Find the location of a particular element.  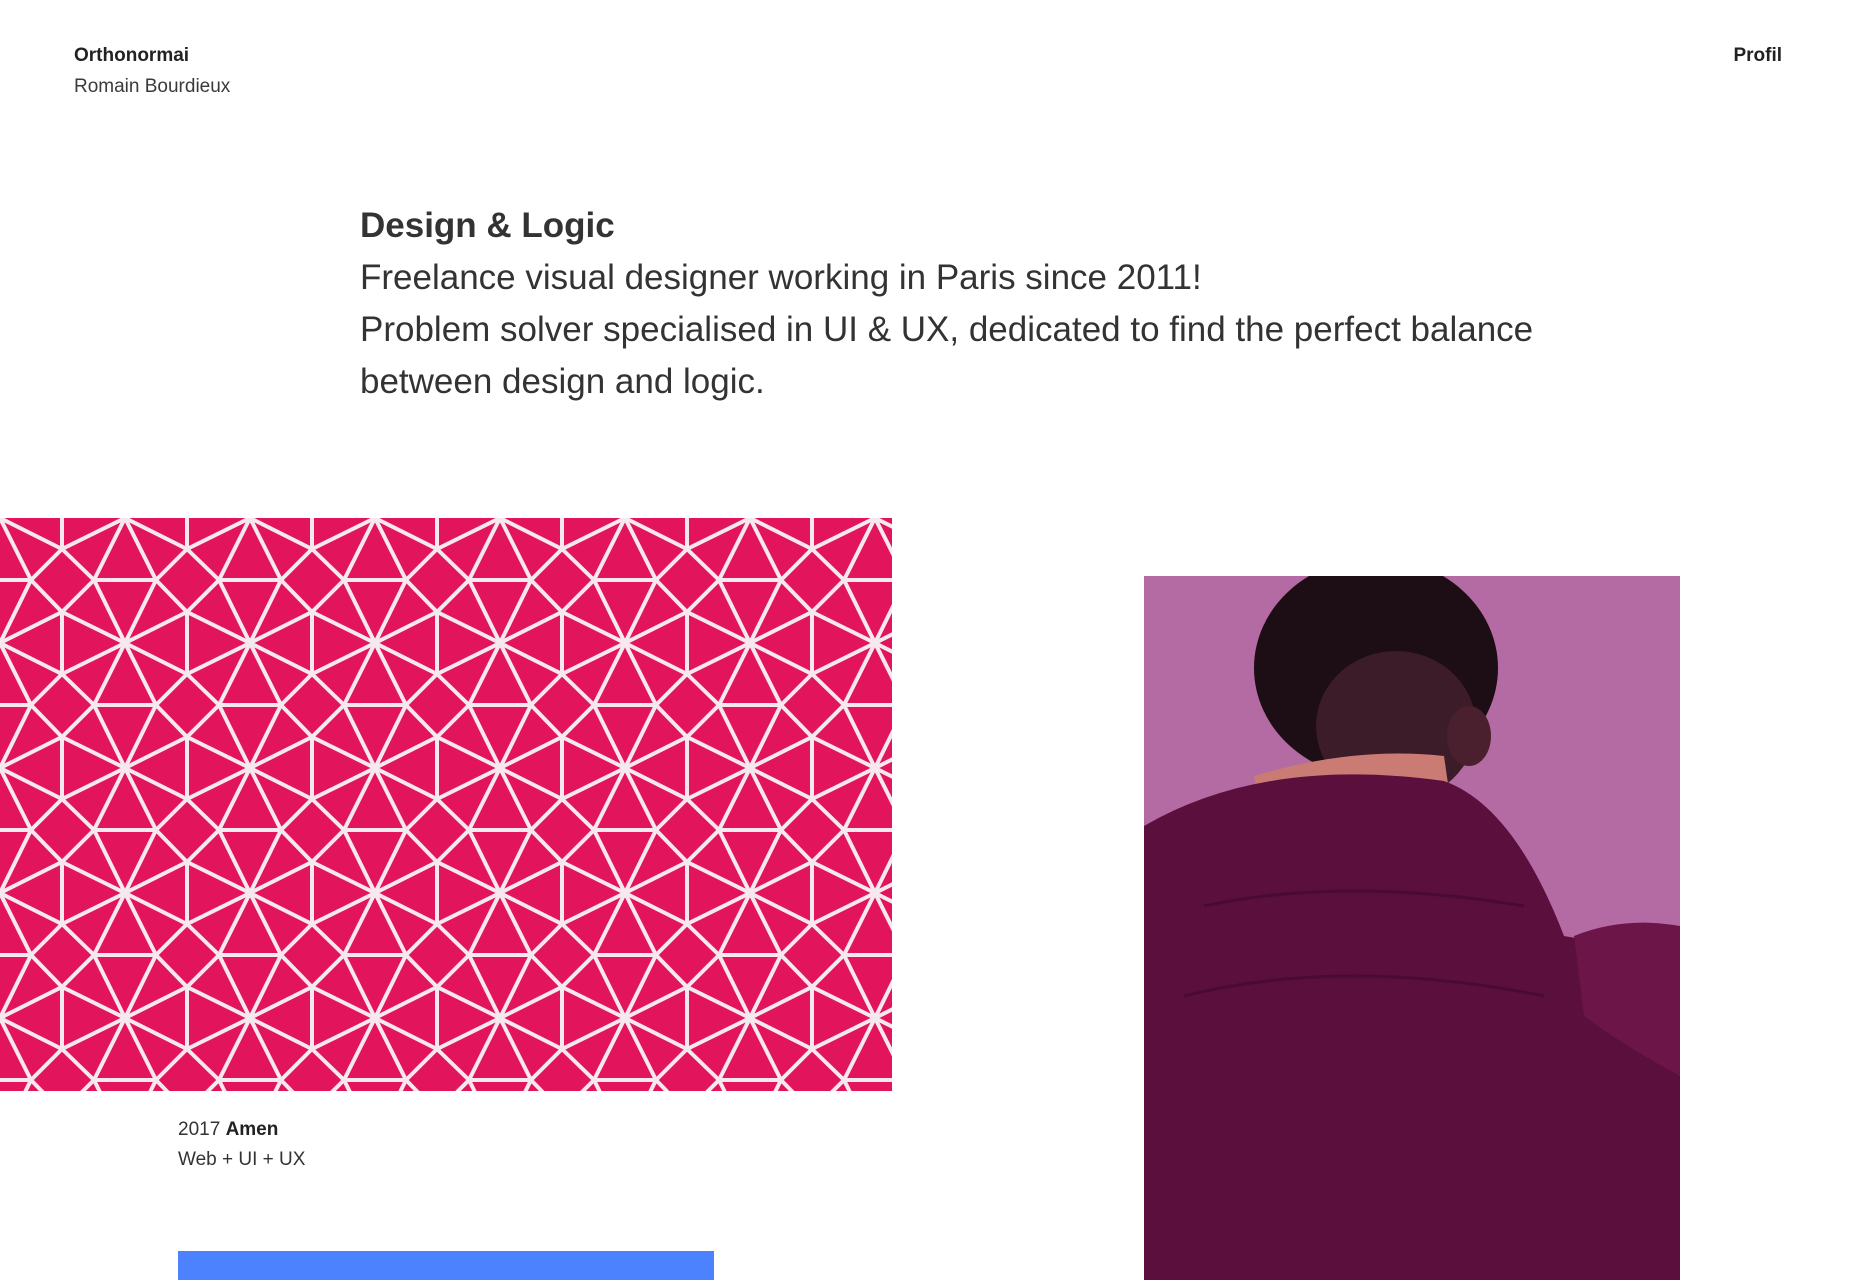

brand-name: Orthonormai is located at coordinates (132, 55).